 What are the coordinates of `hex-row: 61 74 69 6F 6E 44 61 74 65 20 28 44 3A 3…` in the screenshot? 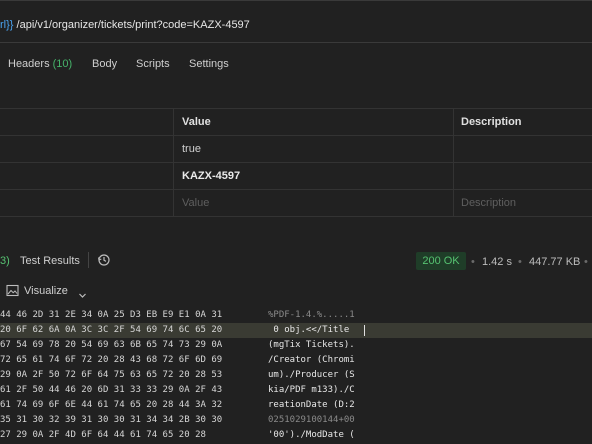 It's located at (296, 405).